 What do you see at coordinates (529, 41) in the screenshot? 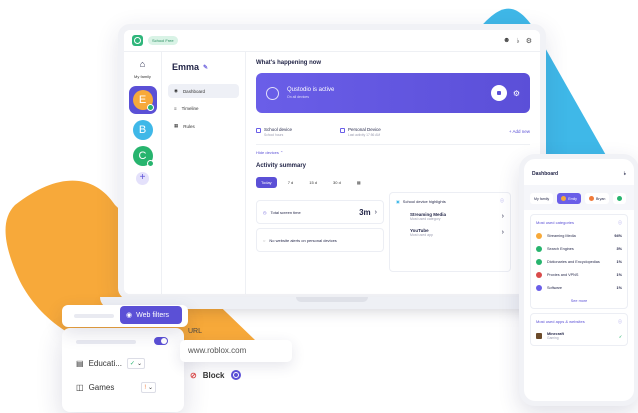
I see `settings-icon: ⚙` at bounding box center [529, 41].